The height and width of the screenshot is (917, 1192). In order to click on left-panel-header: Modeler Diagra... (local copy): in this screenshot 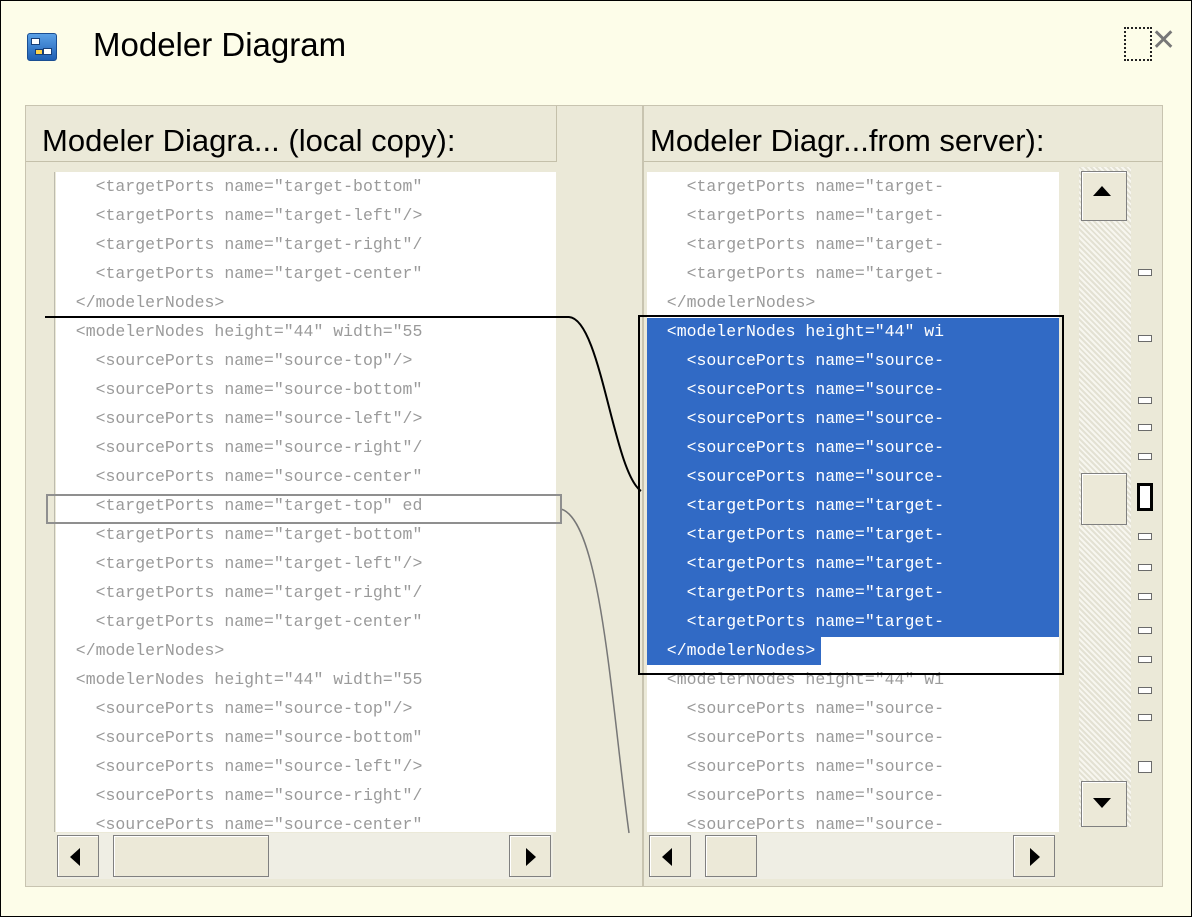, I will do `click(291, 134)`.